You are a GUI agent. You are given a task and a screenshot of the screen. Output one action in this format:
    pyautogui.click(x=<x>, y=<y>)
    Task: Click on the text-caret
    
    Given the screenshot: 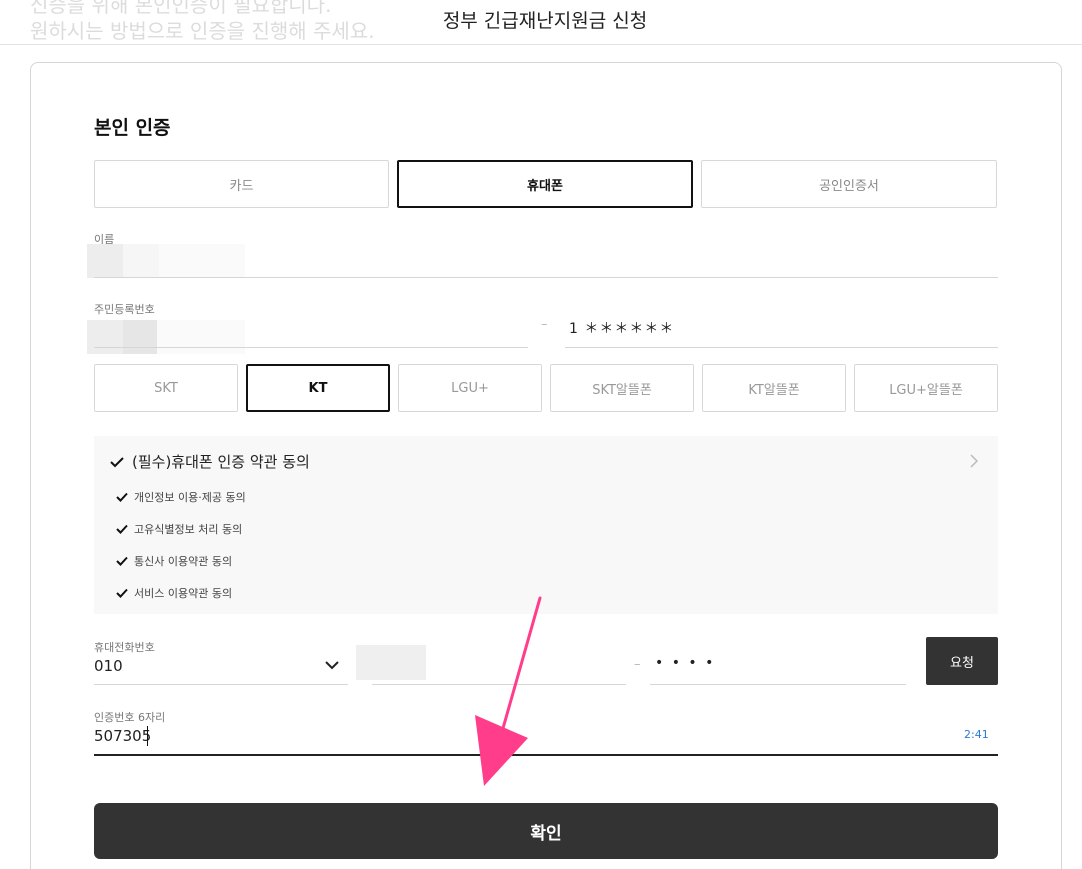 What is the action you would take?
    pyautogui.click(x=147, y=736)
    